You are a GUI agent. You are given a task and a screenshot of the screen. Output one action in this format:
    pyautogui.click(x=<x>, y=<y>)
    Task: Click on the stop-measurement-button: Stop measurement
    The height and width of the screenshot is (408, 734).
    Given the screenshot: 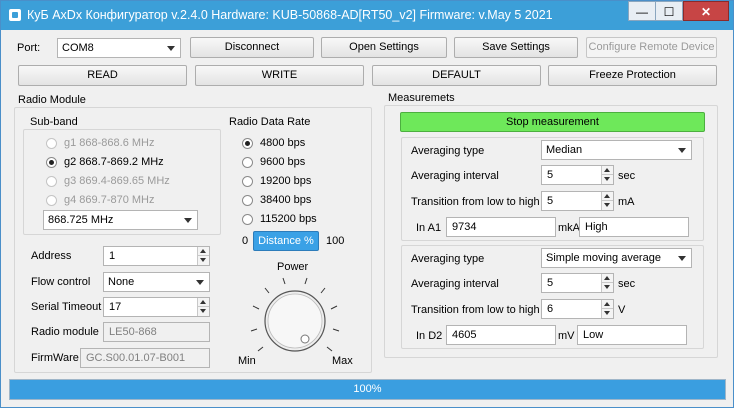 What is the action you would take?
    pyautogui.click(x=552, y=122)
    